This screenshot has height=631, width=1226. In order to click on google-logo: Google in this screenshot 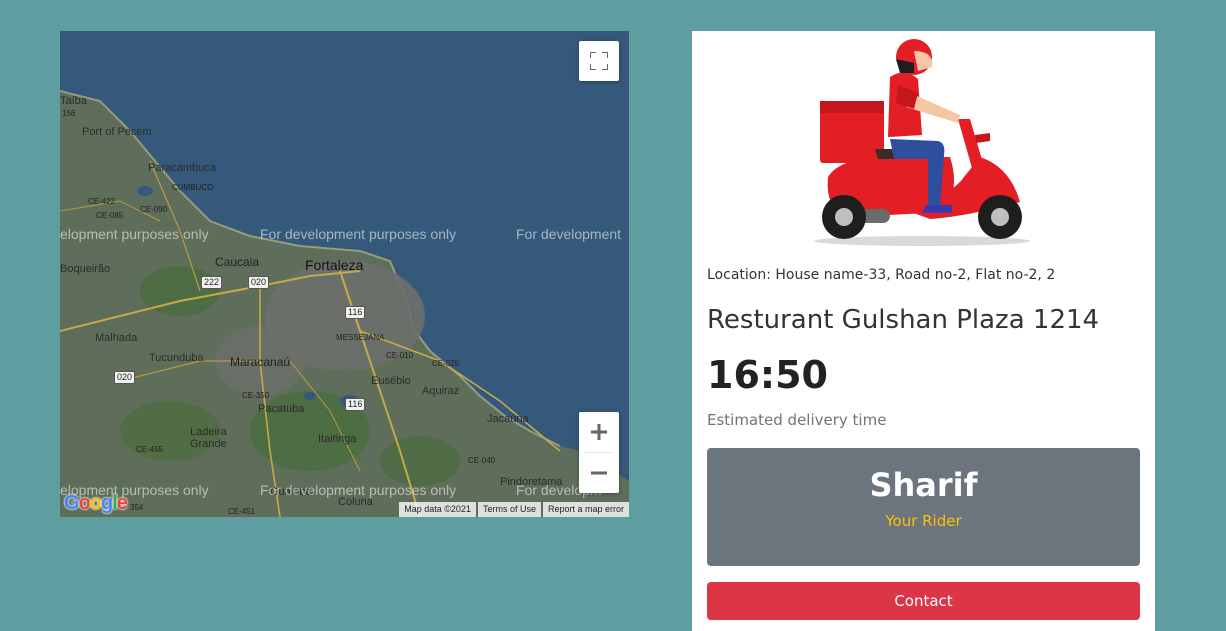, I will do `click(96, 503)`.